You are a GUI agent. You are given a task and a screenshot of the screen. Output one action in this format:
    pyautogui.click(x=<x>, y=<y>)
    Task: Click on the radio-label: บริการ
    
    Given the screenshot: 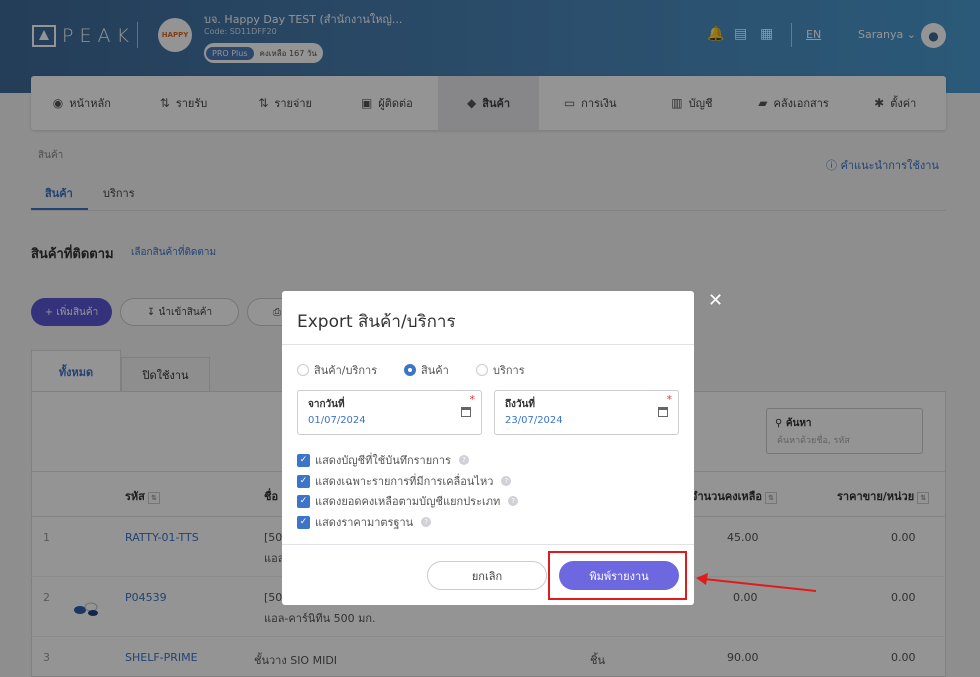 What is the action you would take?
    pyautogui.click(x=509, y=370)
    